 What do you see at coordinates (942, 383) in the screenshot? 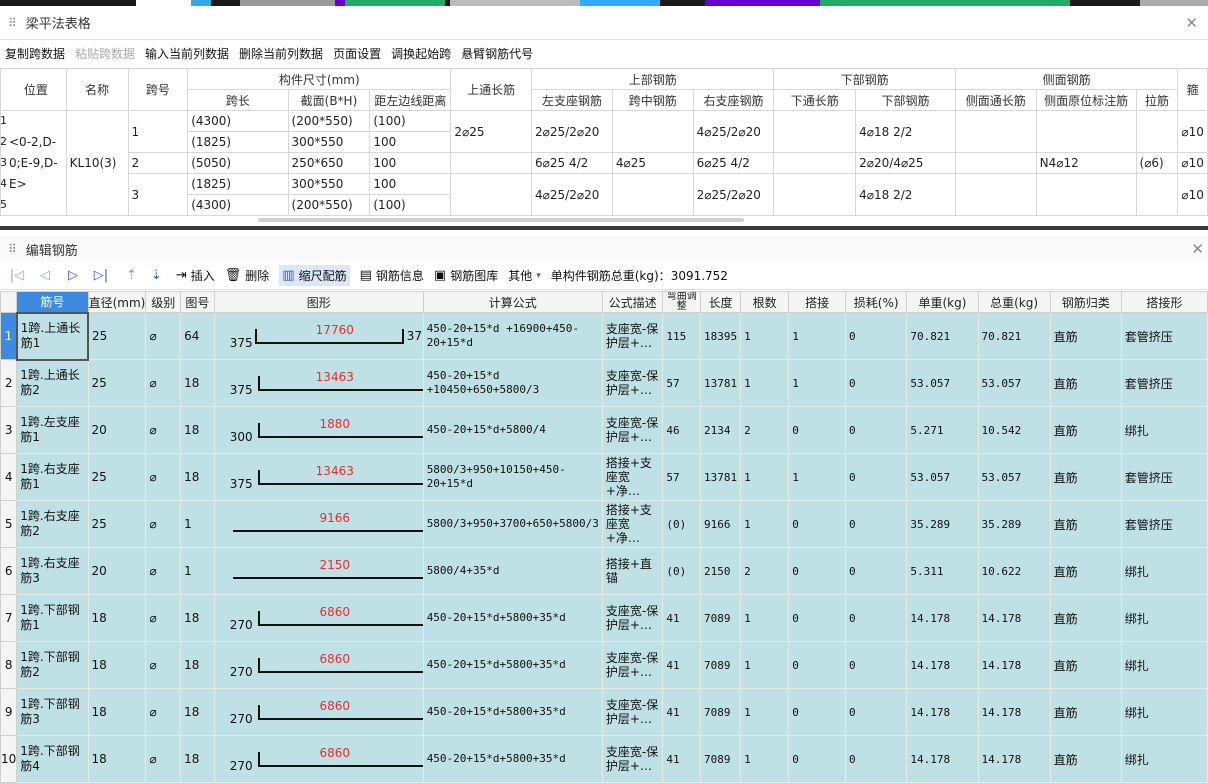
I see `unit-weight-cell: 53.057` at bounding box center [942, 383].